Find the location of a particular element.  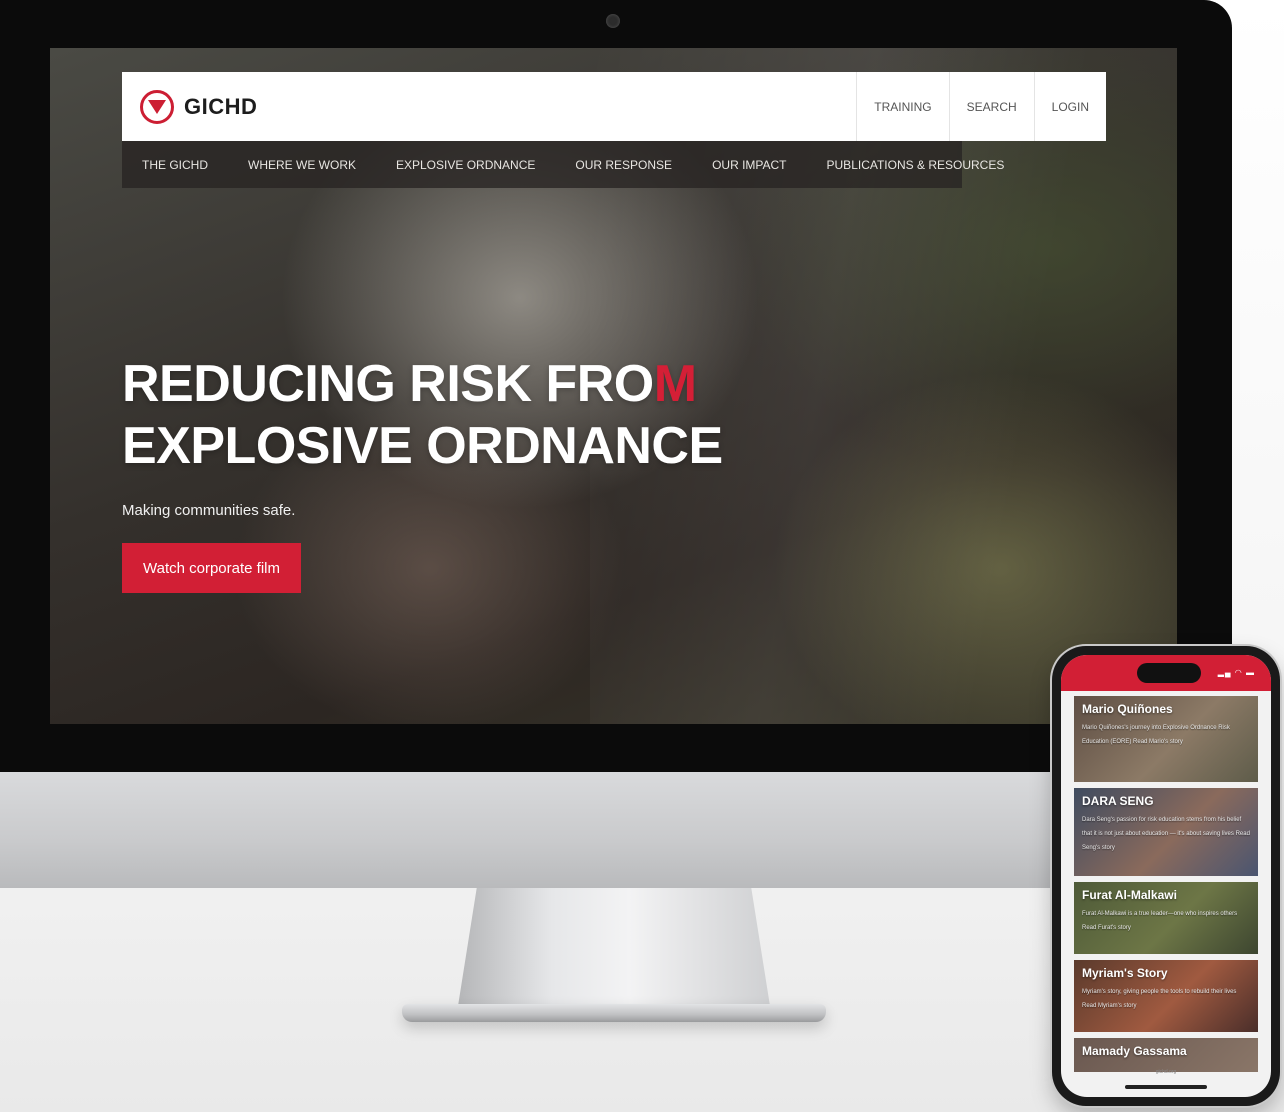

nav-item-our-impact: OUR IMPACT is located at coordinates (749, 165).